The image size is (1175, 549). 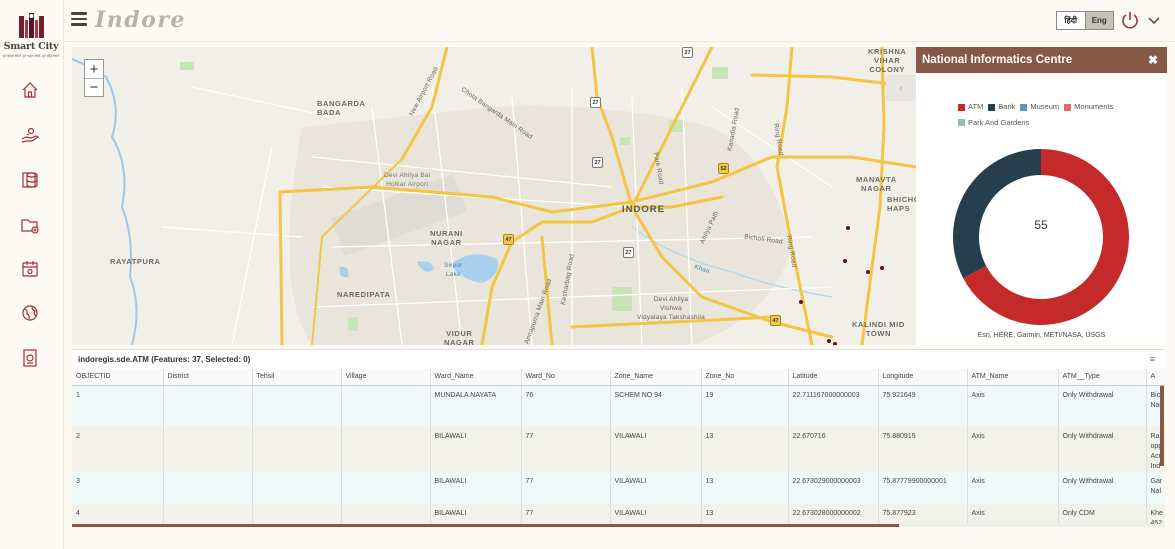 What do you see at coordinates (656, 377) in the screenshot?
I see `column-header: Zone_Name` at bounding box center [656, 377].